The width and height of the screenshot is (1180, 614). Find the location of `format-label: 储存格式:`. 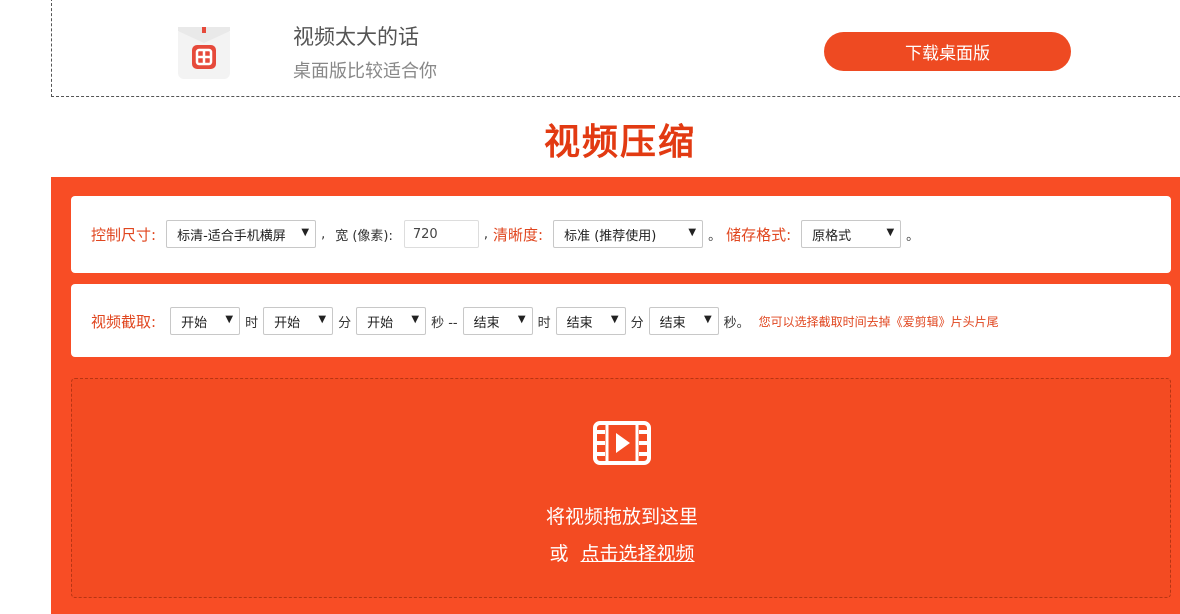

format-label: 储存格式: is located at coordinates (759, 234).